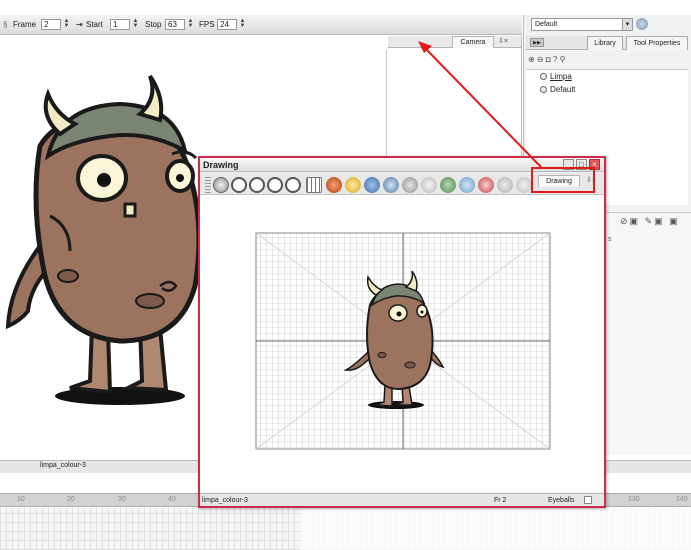 The image size is (691, 550). I want to click on highlight-annotation, so click(563, 180).